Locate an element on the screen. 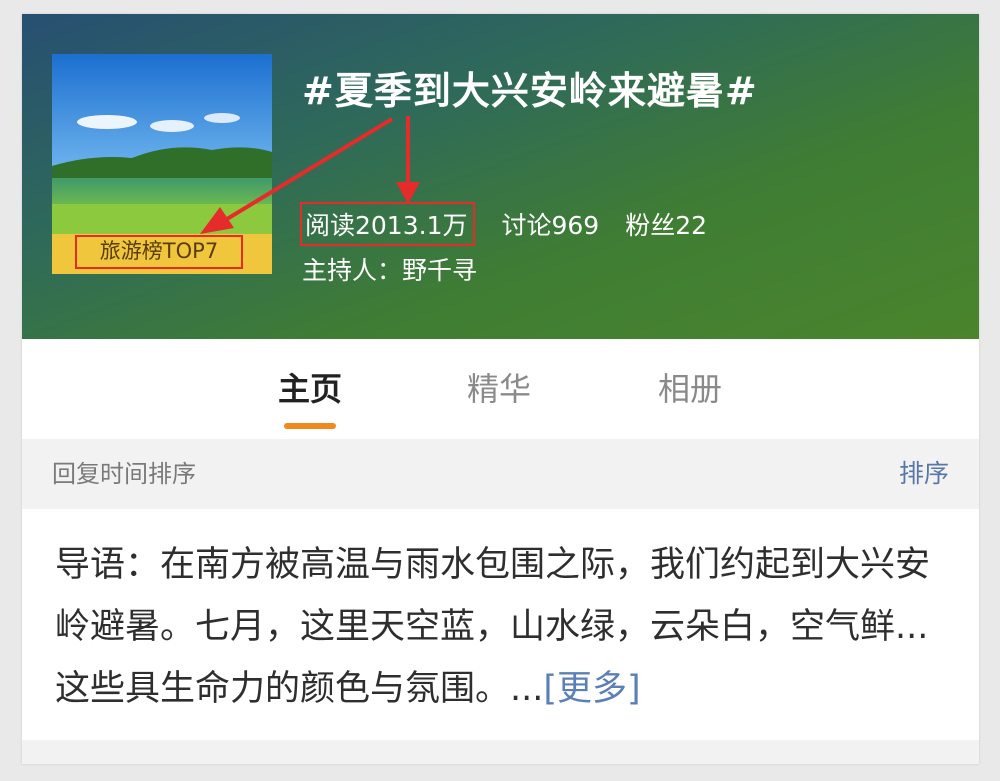 The height and width of the screenshot is (781, 1000). bottom-divider is located at coordinates (500, 752).